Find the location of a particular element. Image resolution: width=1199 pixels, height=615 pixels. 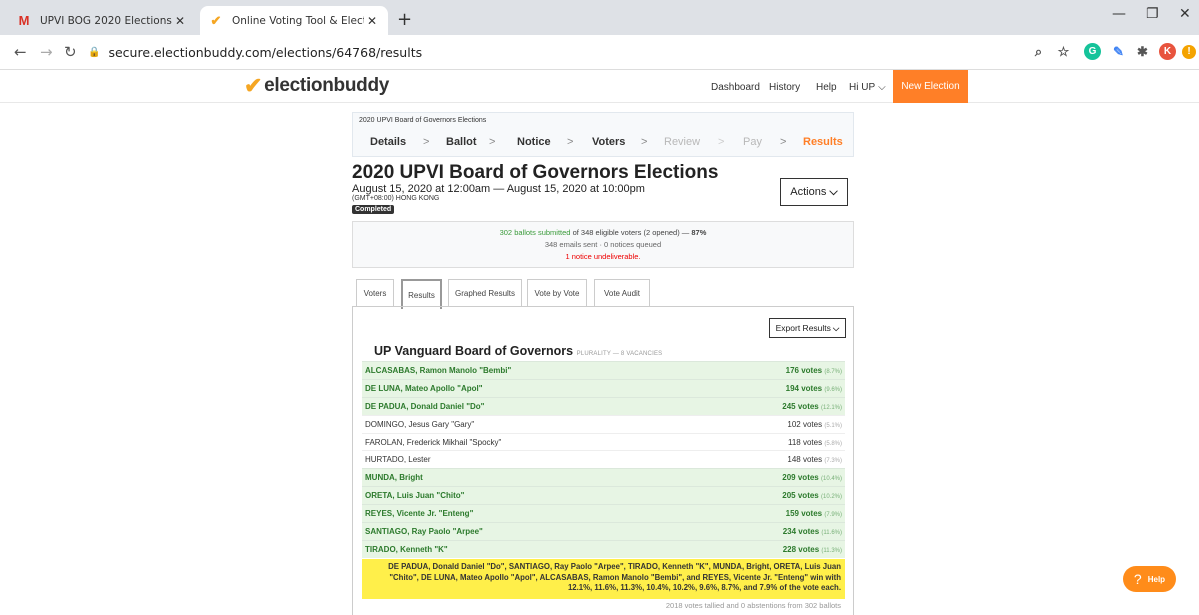

zoom-icon: ⌕ is located at coordinates (1038, 51).